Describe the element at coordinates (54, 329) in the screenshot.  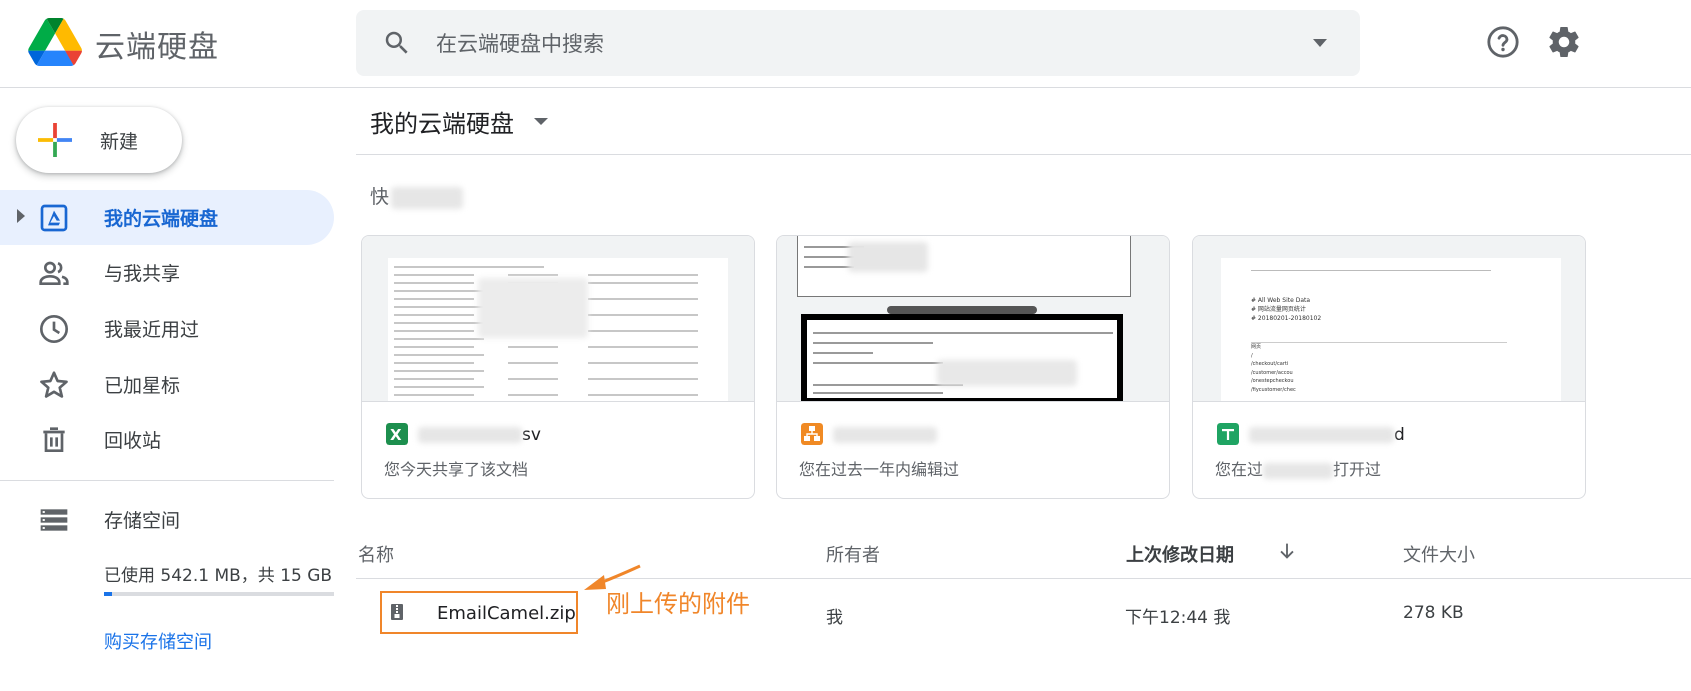
I see `clock-icon` at that location.